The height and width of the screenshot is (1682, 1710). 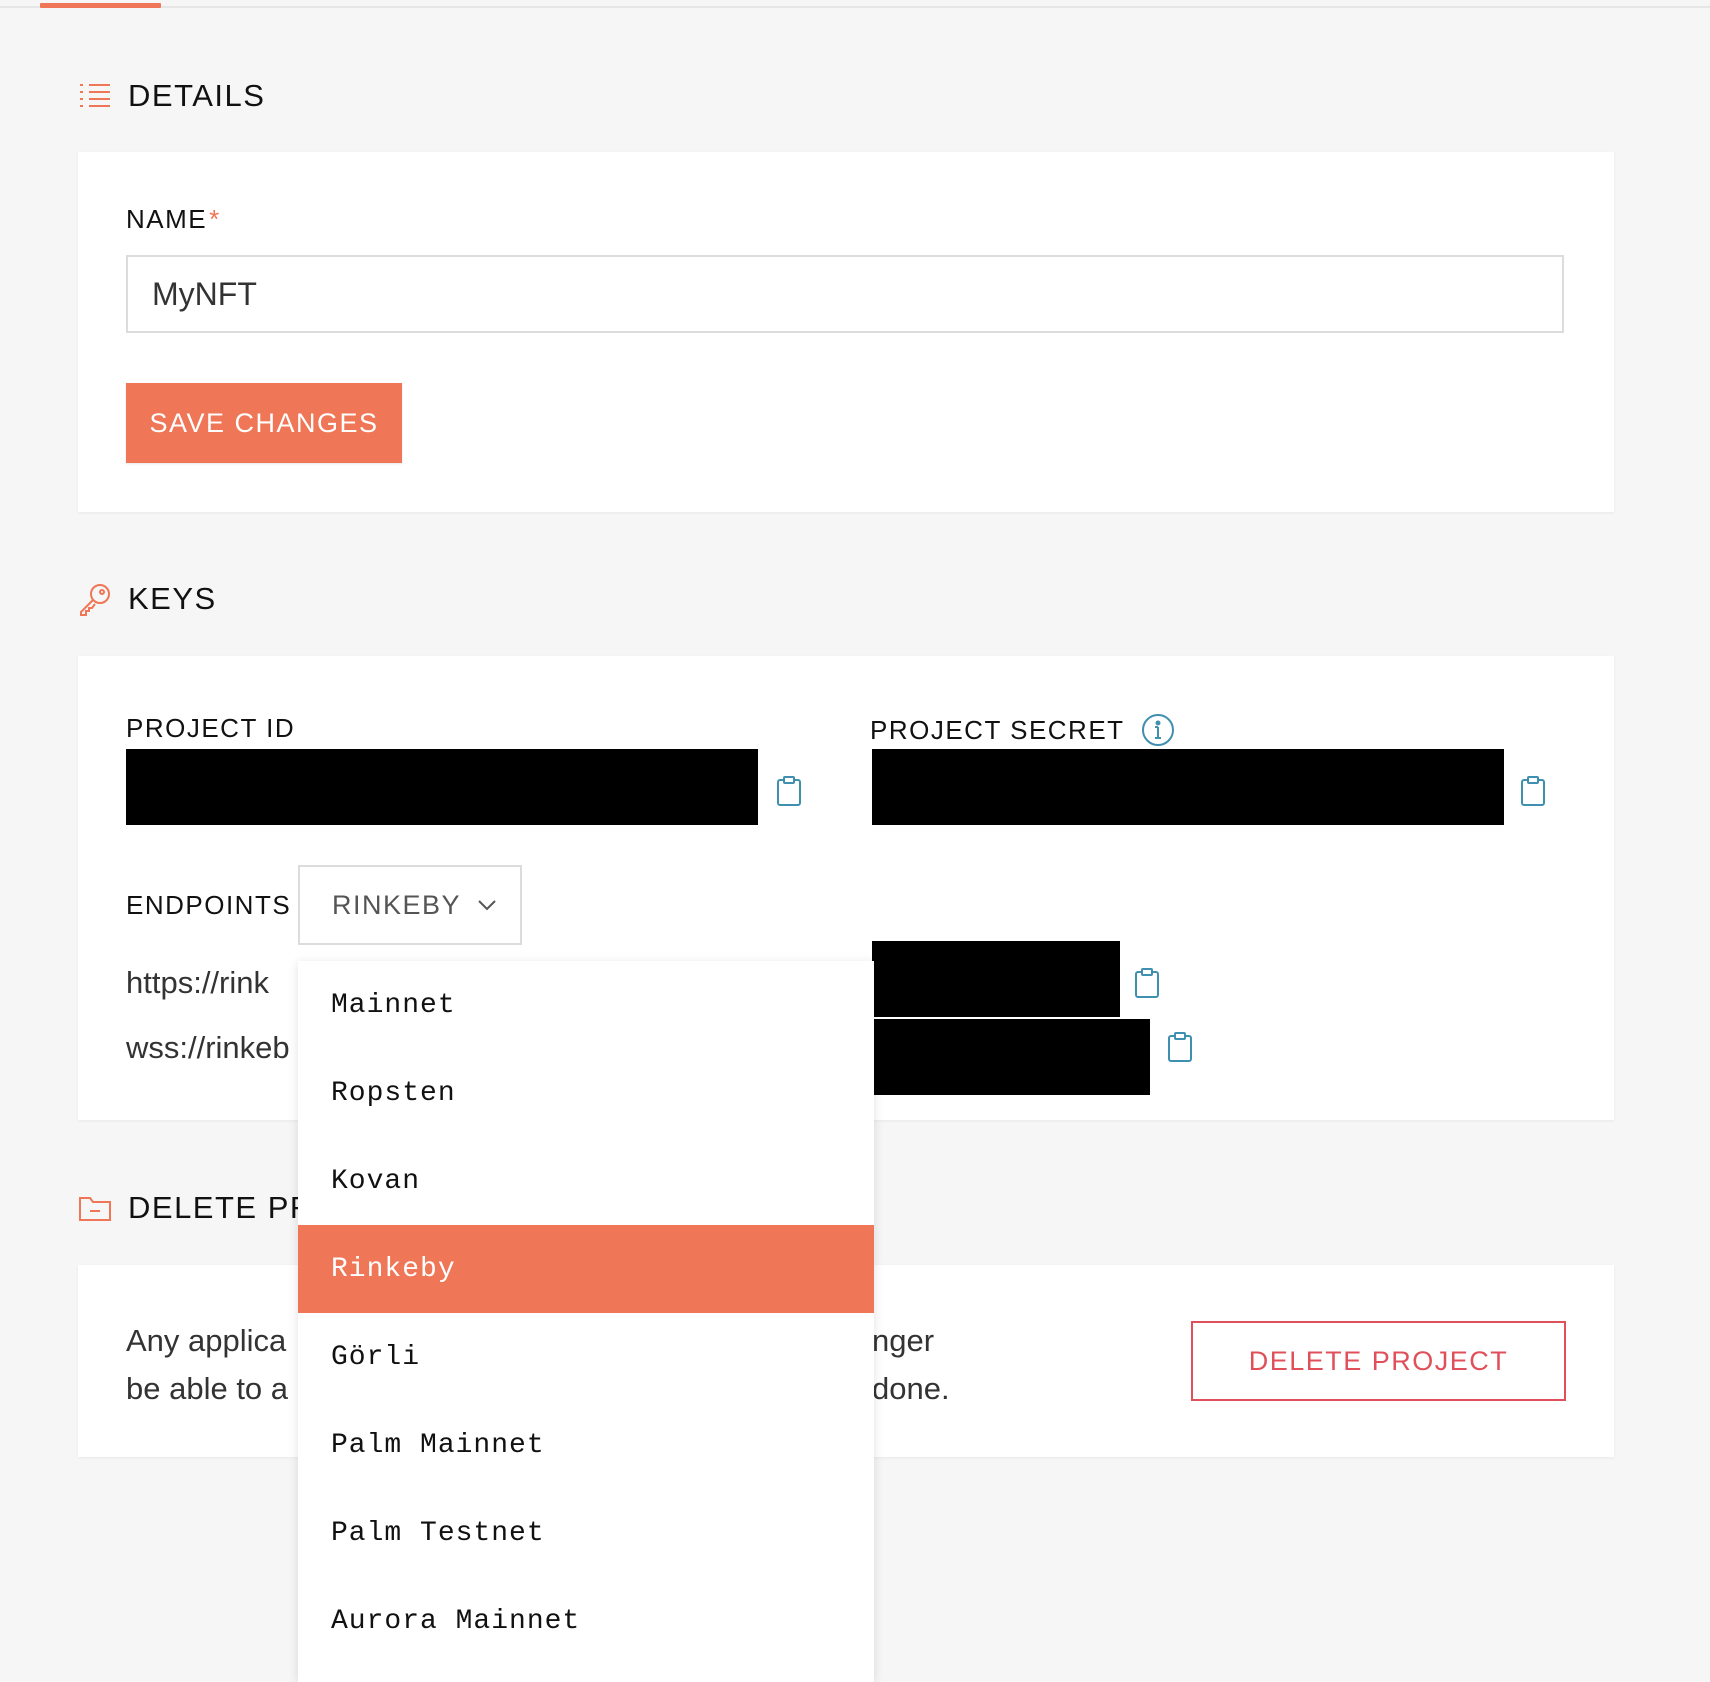 What do you see at coordinates (586, 1357) in the screenshot?
I see `dropdown-item-gorli: Görli` at bounding box center [586, 1357].